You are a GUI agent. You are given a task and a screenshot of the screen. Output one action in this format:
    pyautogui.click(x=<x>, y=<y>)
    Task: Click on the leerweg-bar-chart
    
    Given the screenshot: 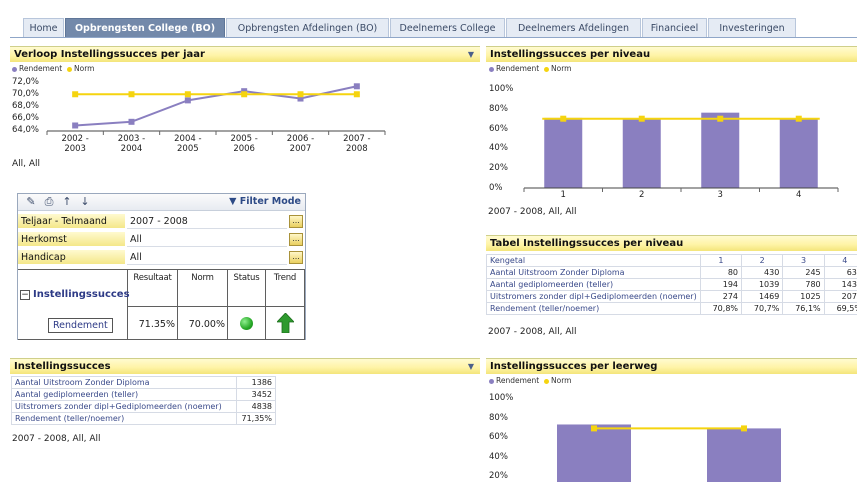 What is the action you would take?
    pyautogui.click(x=669, y=453)
    